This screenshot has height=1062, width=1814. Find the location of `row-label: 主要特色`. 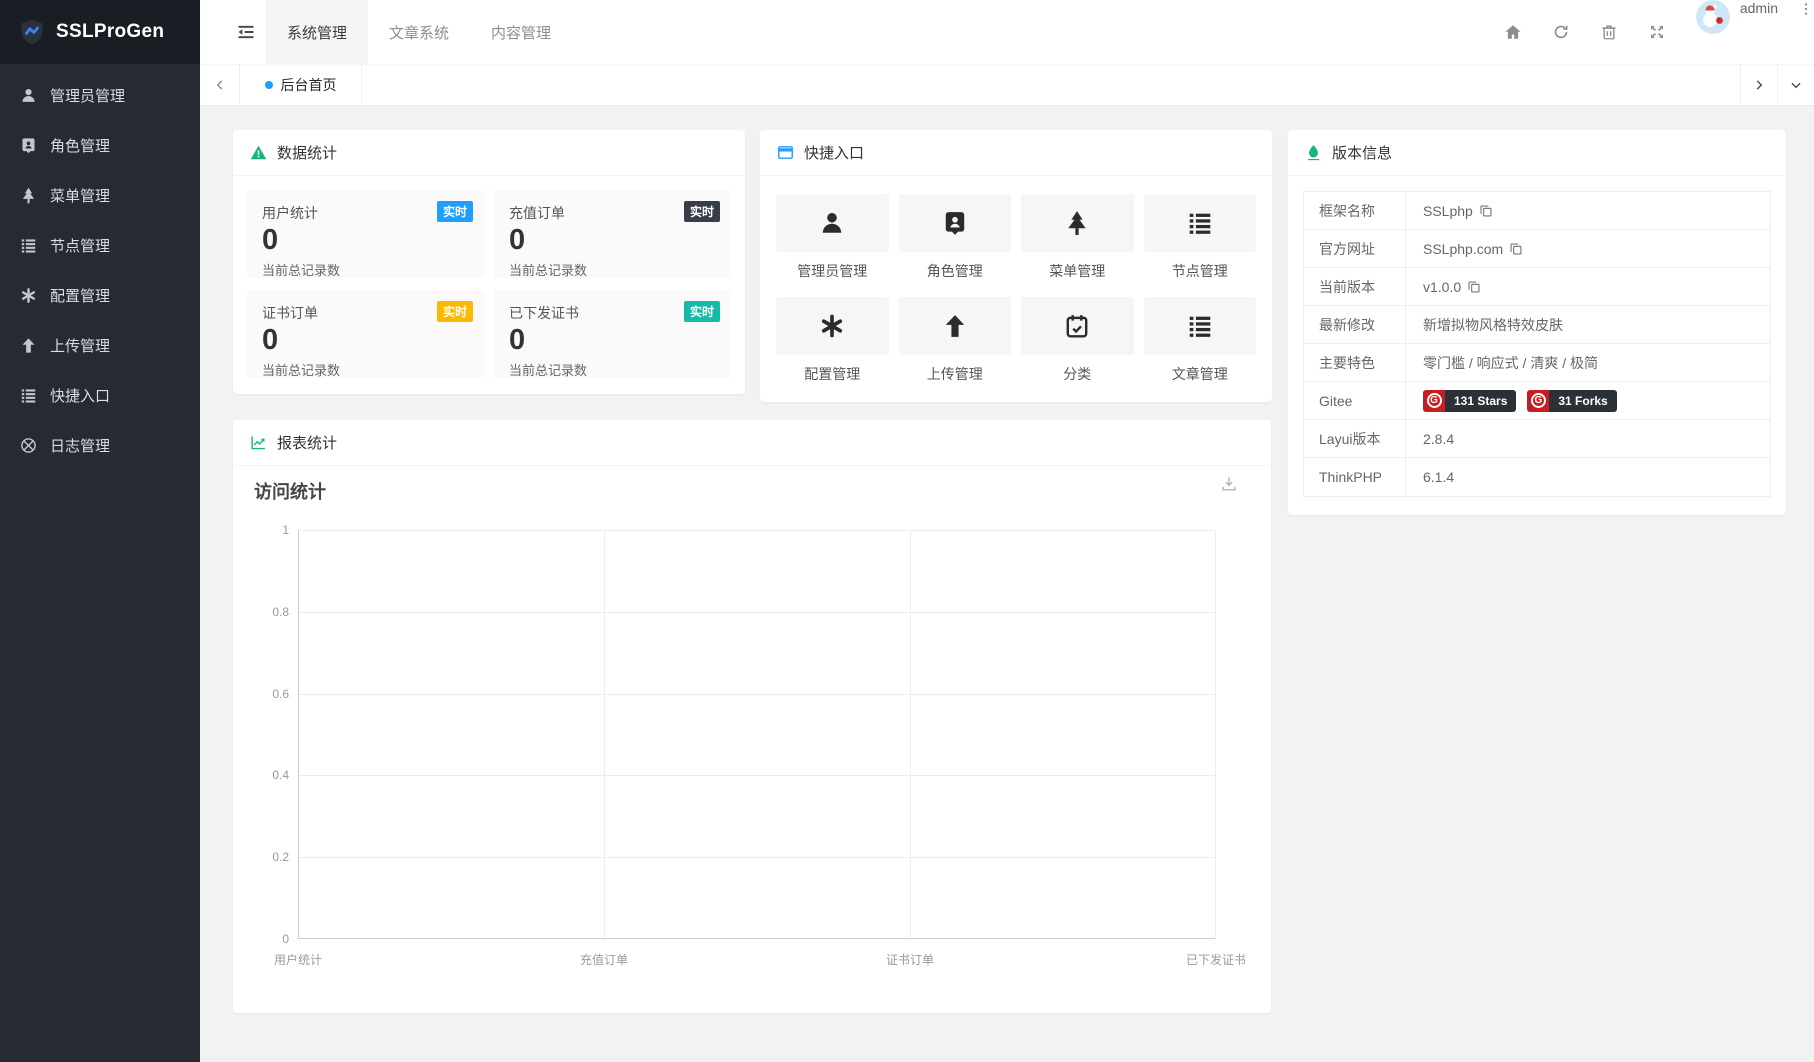

row-label: 主要特色 is located at coordinates (1355, 362).